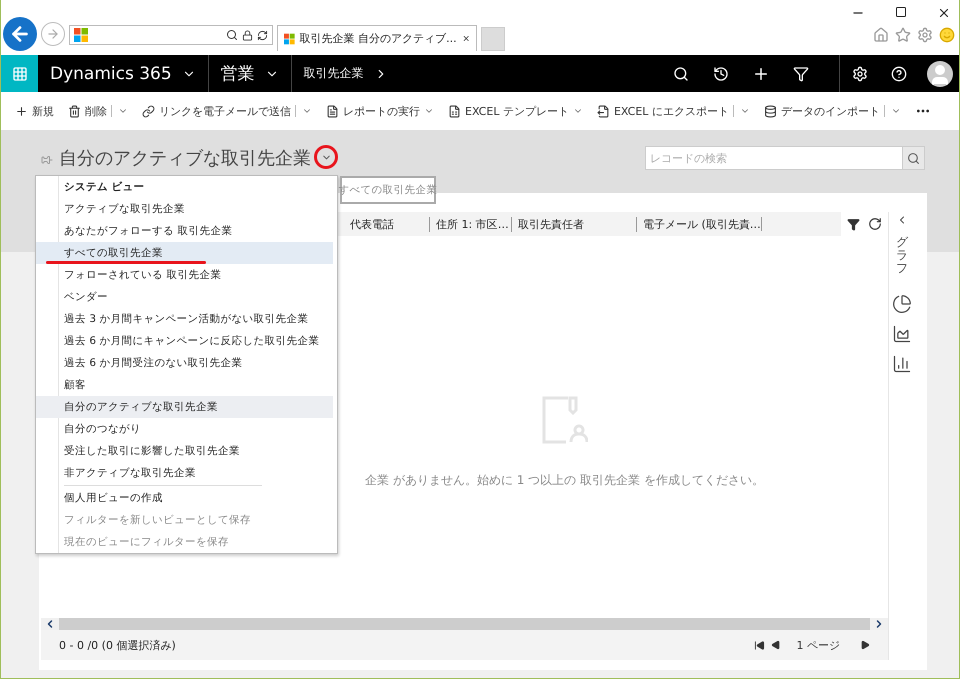 This screenshot has width=960, height=679. I want to click on column-header: 代表電話, so click(386, 224).